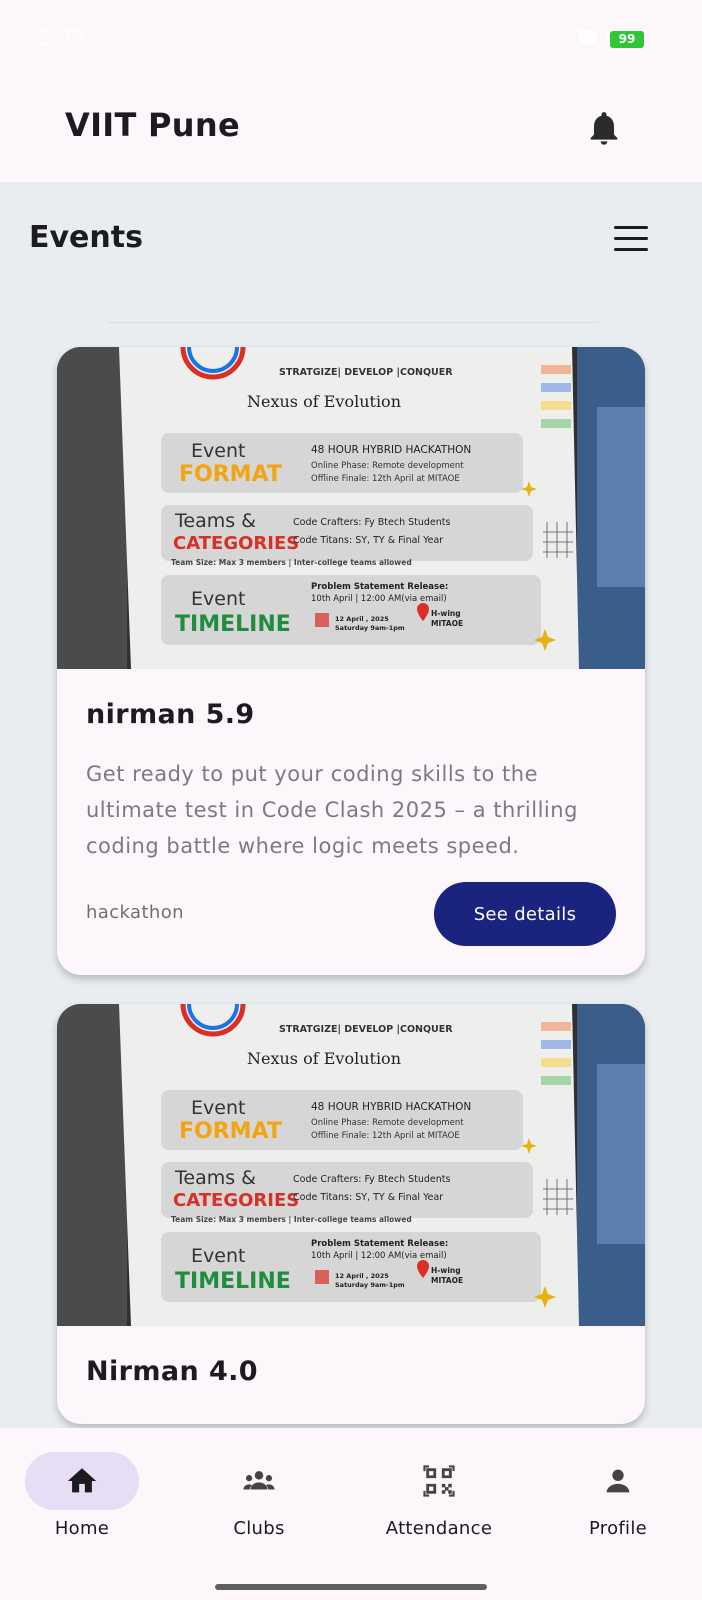  I want to click on nav-label-profile: Profile, so click(618, 1528).